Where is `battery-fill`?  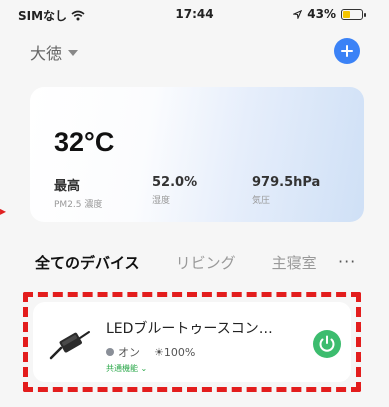
battery-fill is located at coordinates (347, 14).